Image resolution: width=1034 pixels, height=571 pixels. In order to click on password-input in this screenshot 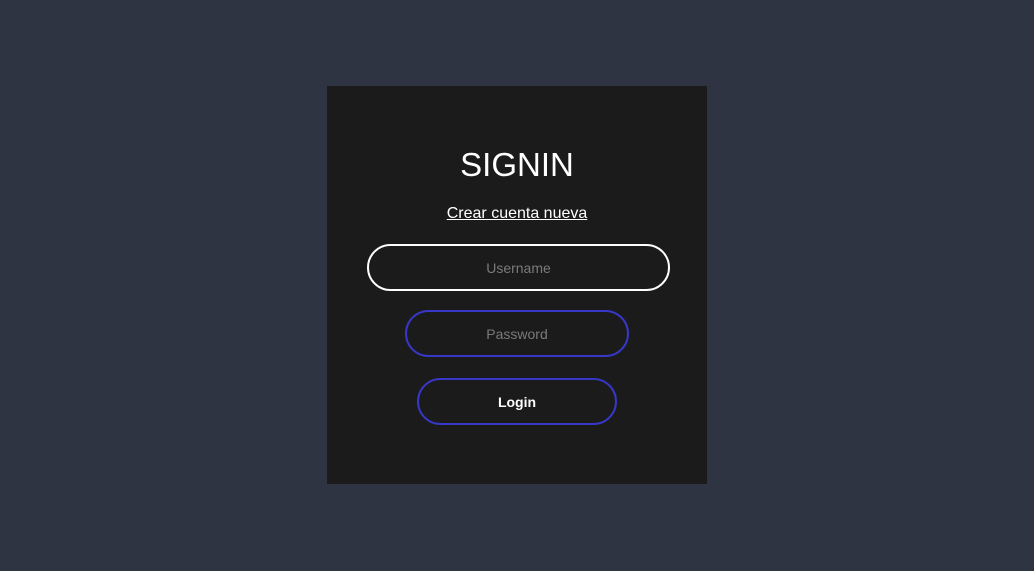, I will do `click(517, 333)`.